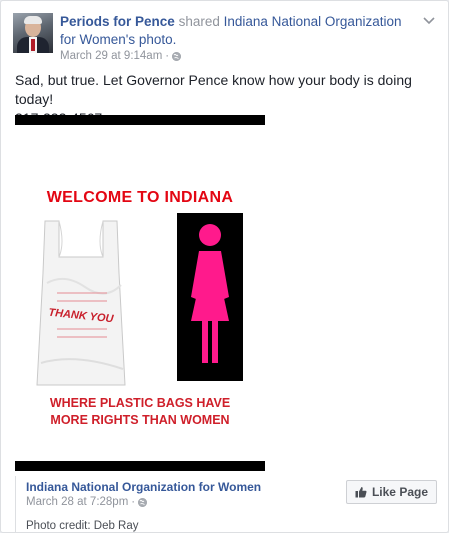  I want to click on attachment-page-link: Indiana National Organization for Women, so click(143, 487).